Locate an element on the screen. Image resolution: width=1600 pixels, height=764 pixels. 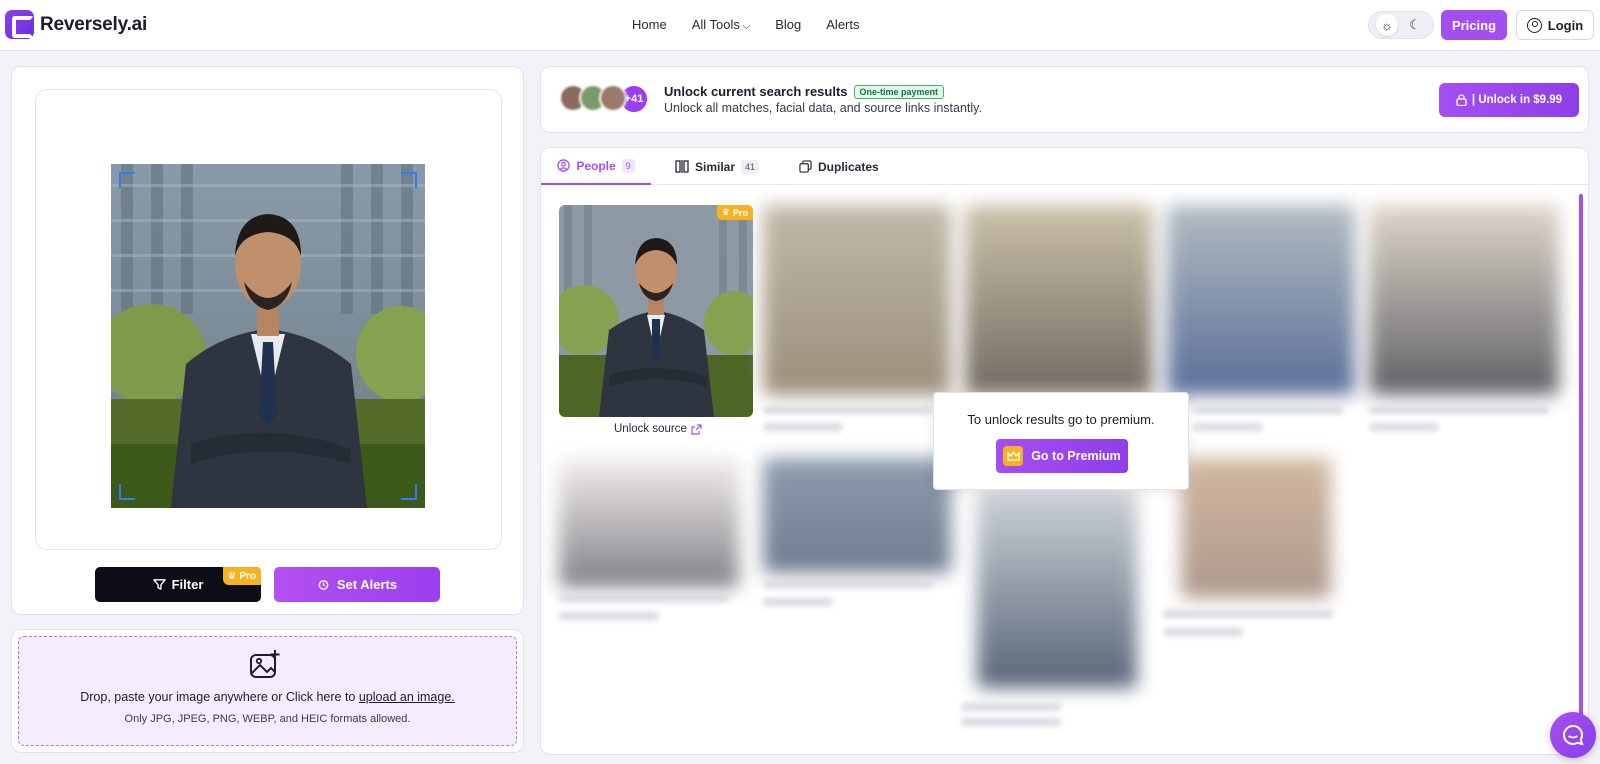
nav-blog: Blog is located at coordinates (788, 24).